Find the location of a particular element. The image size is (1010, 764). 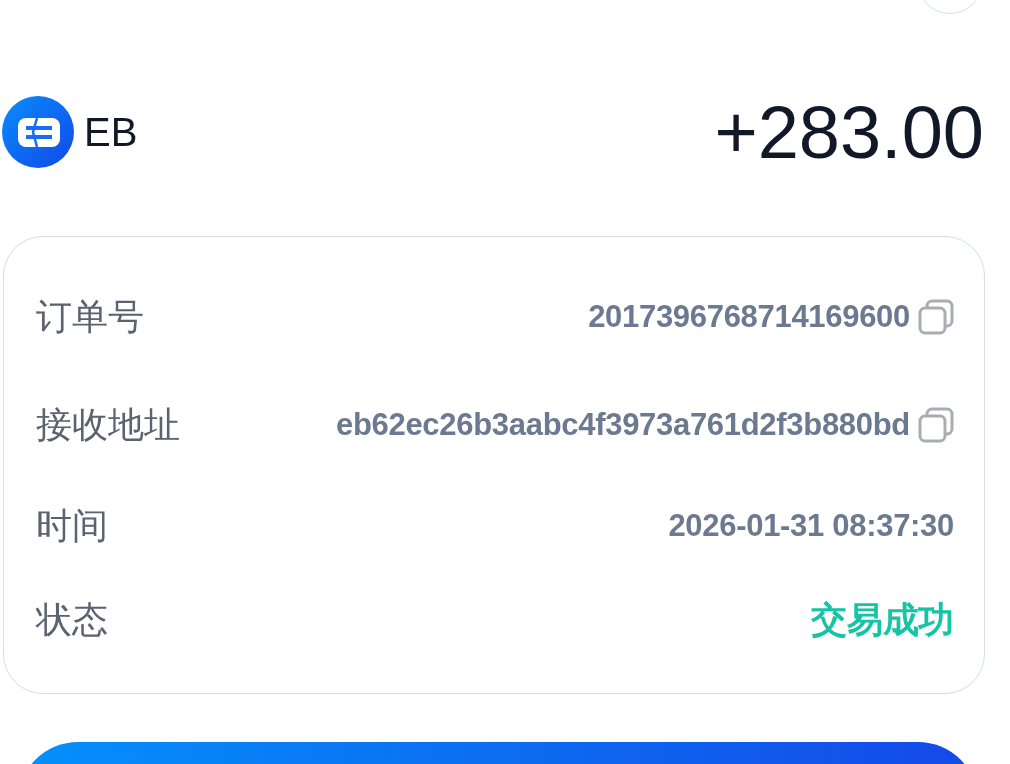

detail-label: 状态 is located at coordinates (72, 619).